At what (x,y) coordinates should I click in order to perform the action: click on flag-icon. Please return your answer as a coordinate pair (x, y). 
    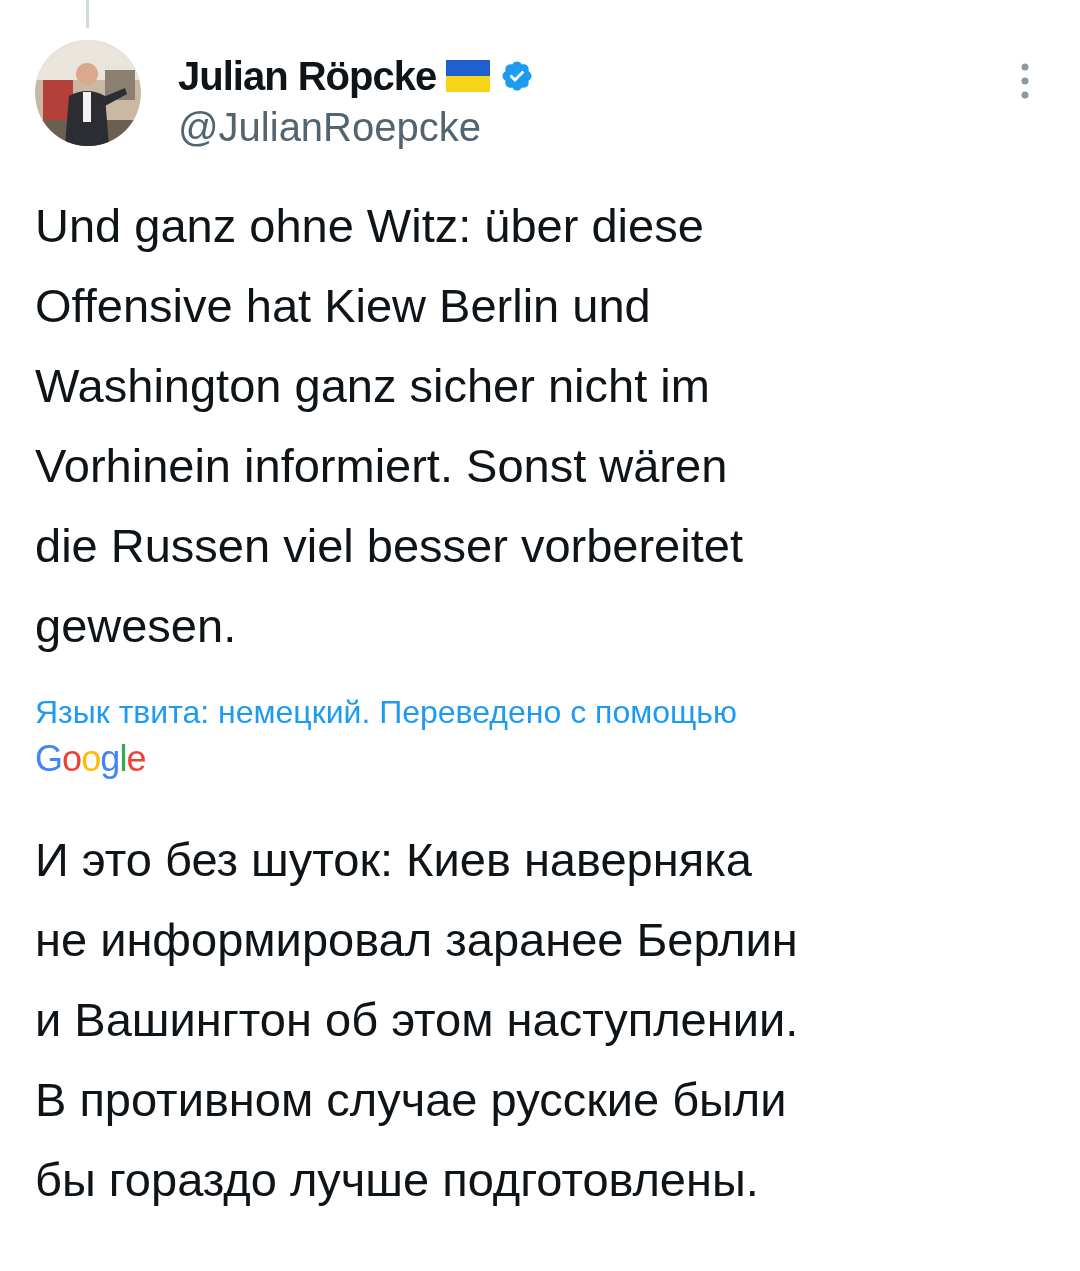
    Looking at the image, I should click on (468, 76).